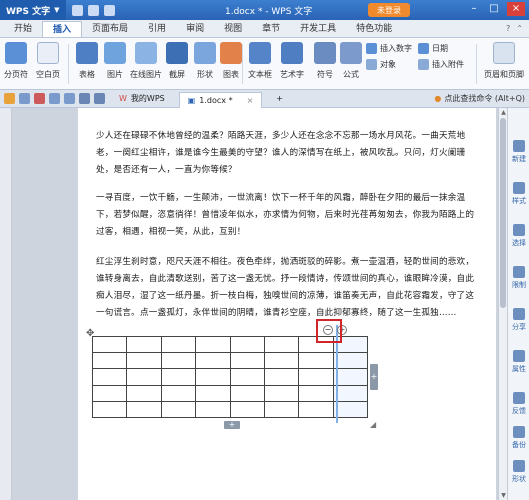 Image resolution: width=529 pixels, height=500 pixels. Describe the element at coordinates (115, 61) in the screenshot. I see `picture-button: 图片` at that location.